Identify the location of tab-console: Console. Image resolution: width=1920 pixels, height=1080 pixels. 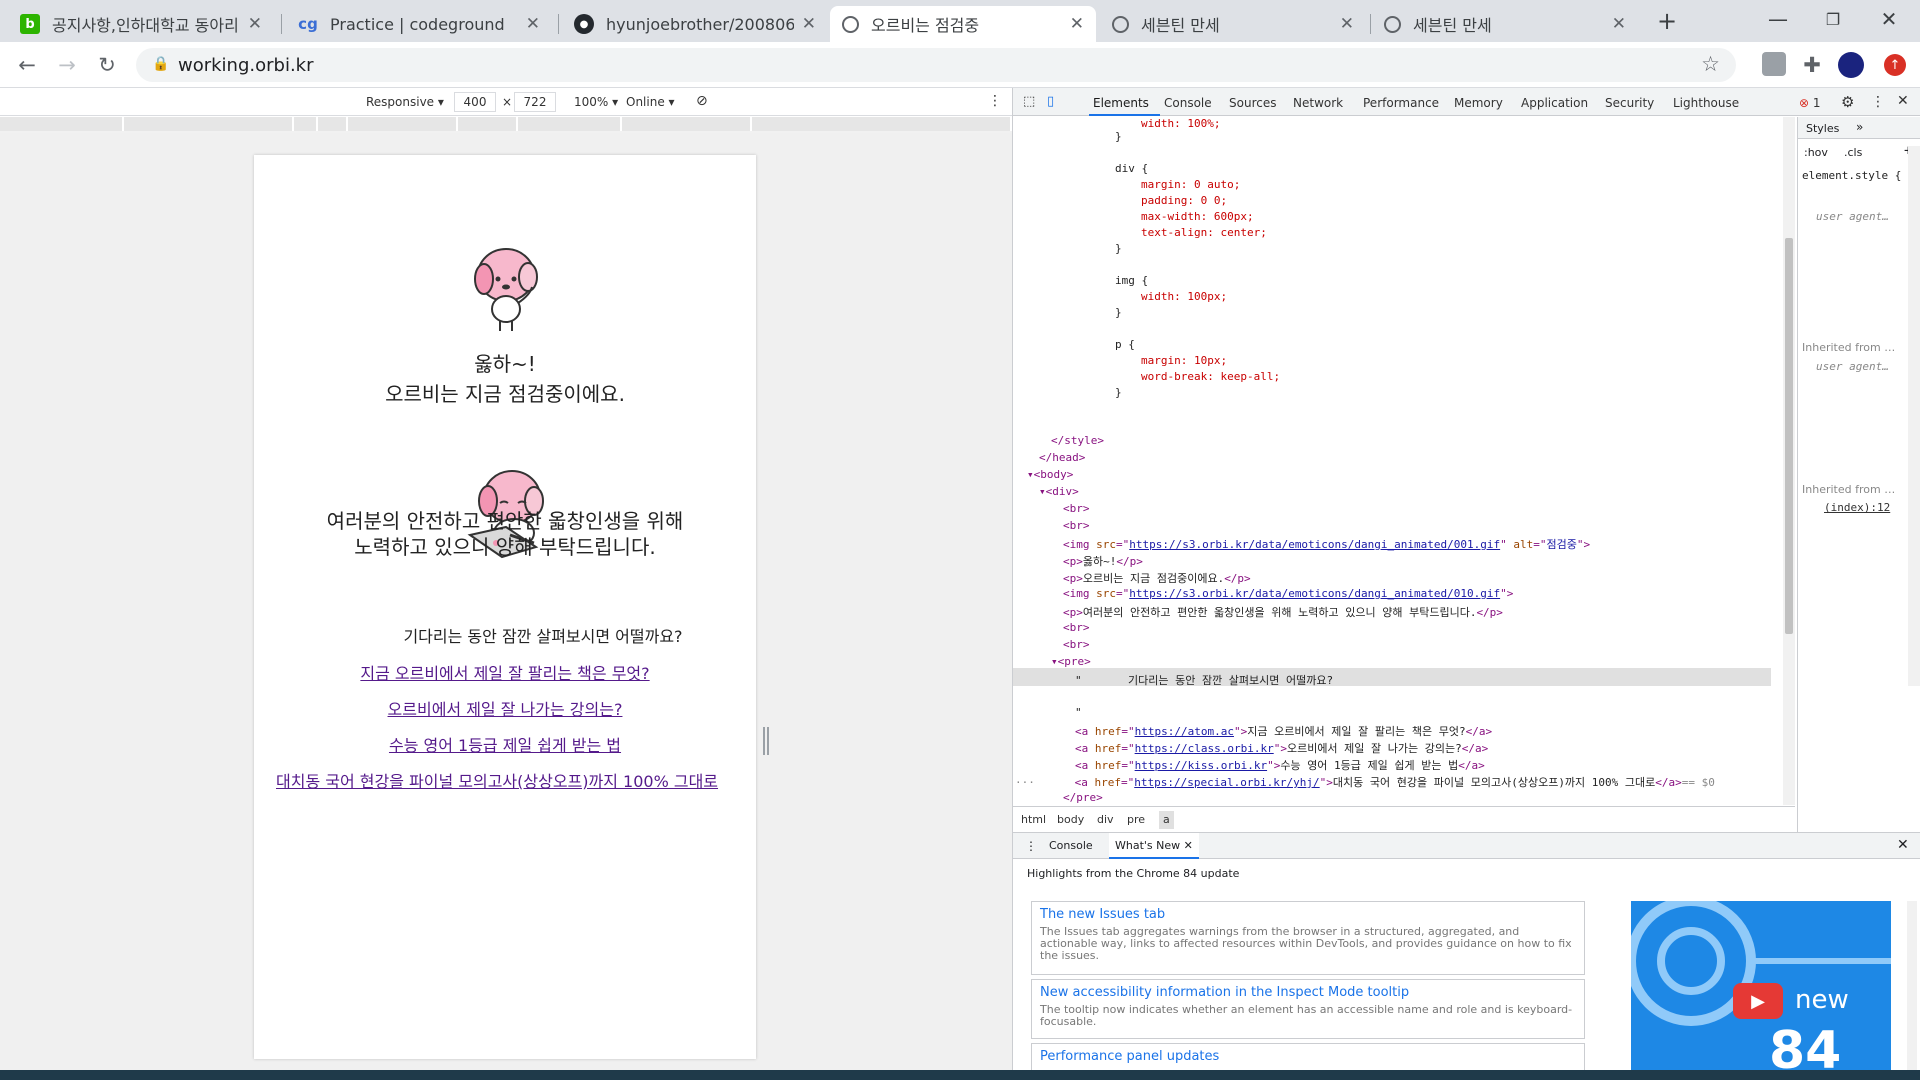
(1188, 103).